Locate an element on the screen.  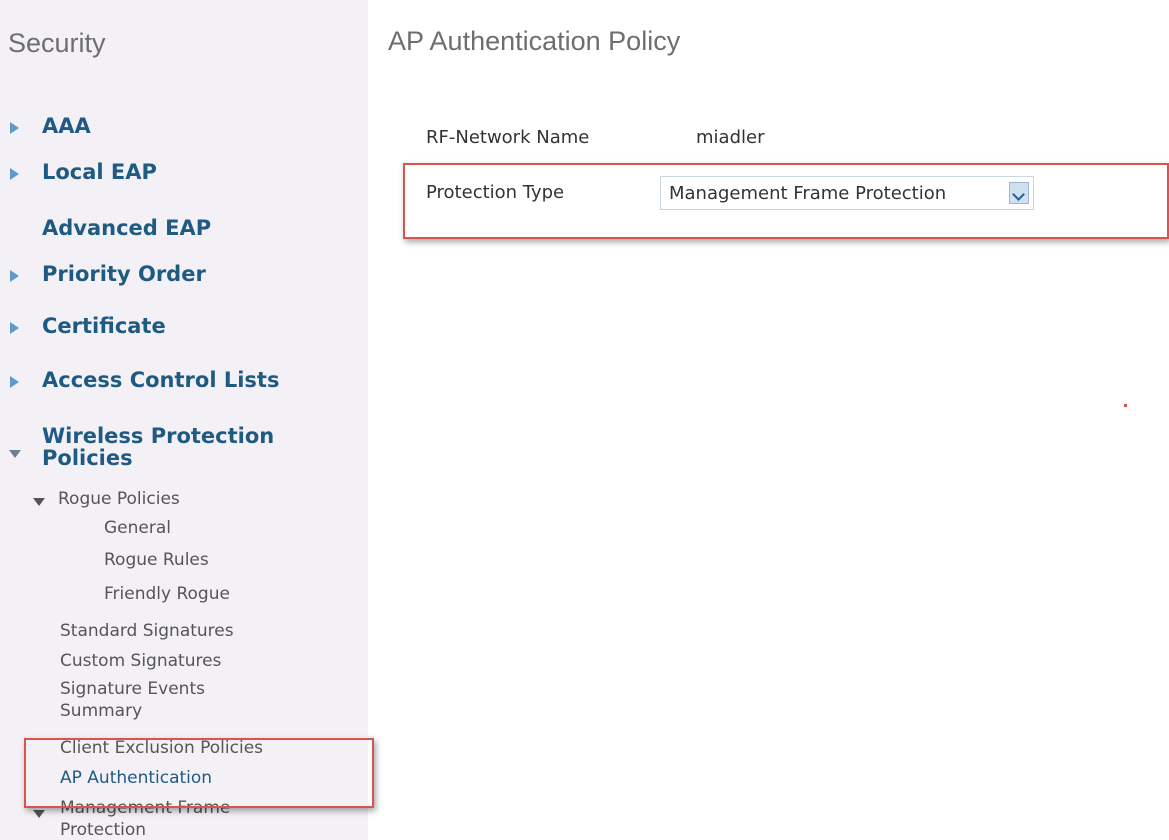
sidebar-item-label: Wireless Protection is located at coordinates (158, 436).